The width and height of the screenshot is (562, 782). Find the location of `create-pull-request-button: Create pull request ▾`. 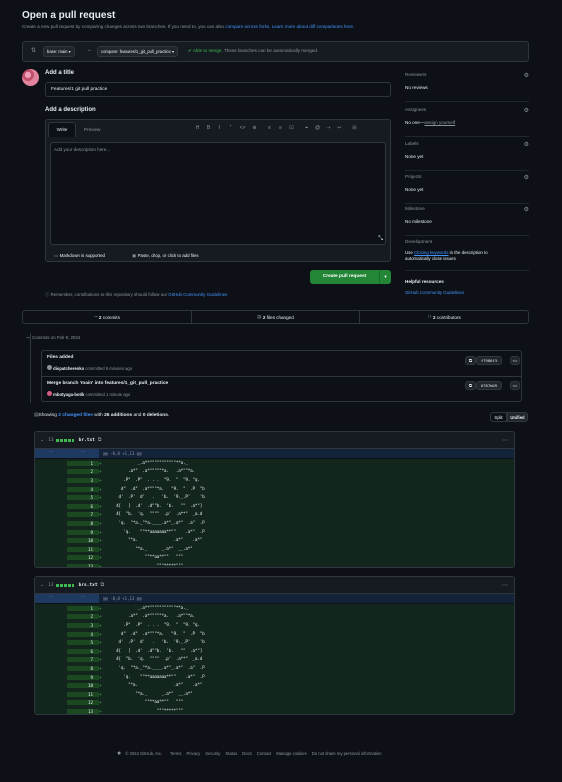

create-pull-request-button: Create pull request ▾ is located at coordinates (350, 277).